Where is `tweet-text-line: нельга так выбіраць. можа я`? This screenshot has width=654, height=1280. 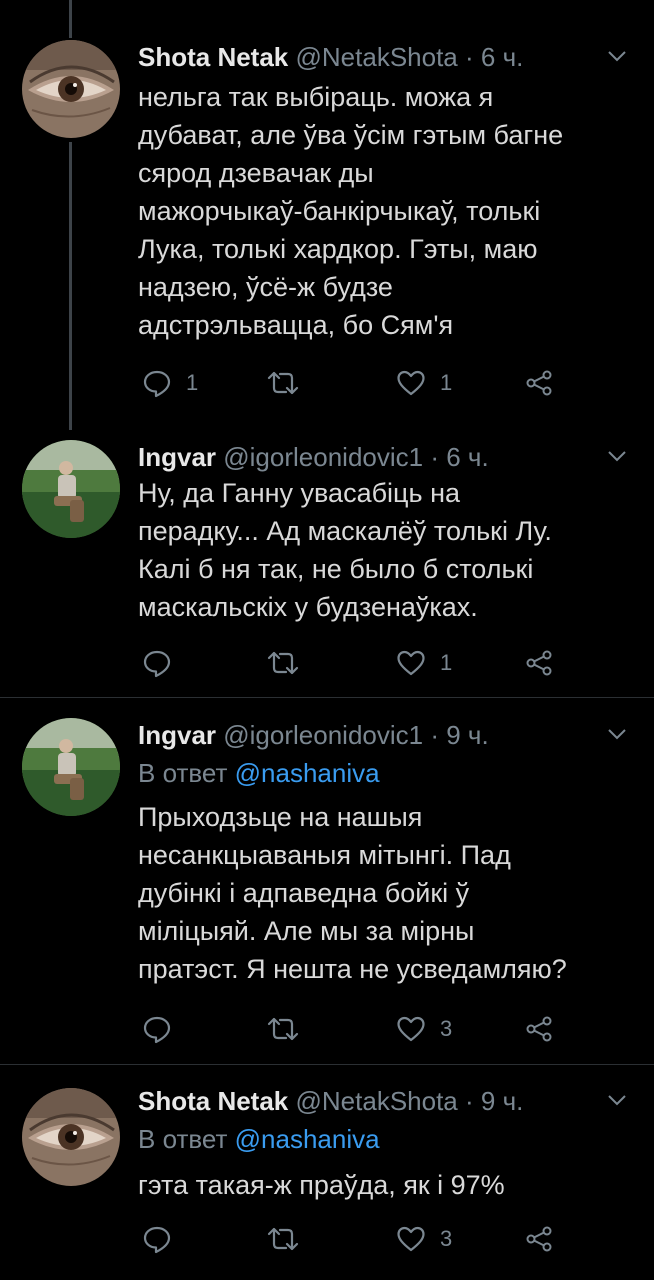
tweet-text-line: нельга так выбіраць. можа я is located at coordinates (316, 97).